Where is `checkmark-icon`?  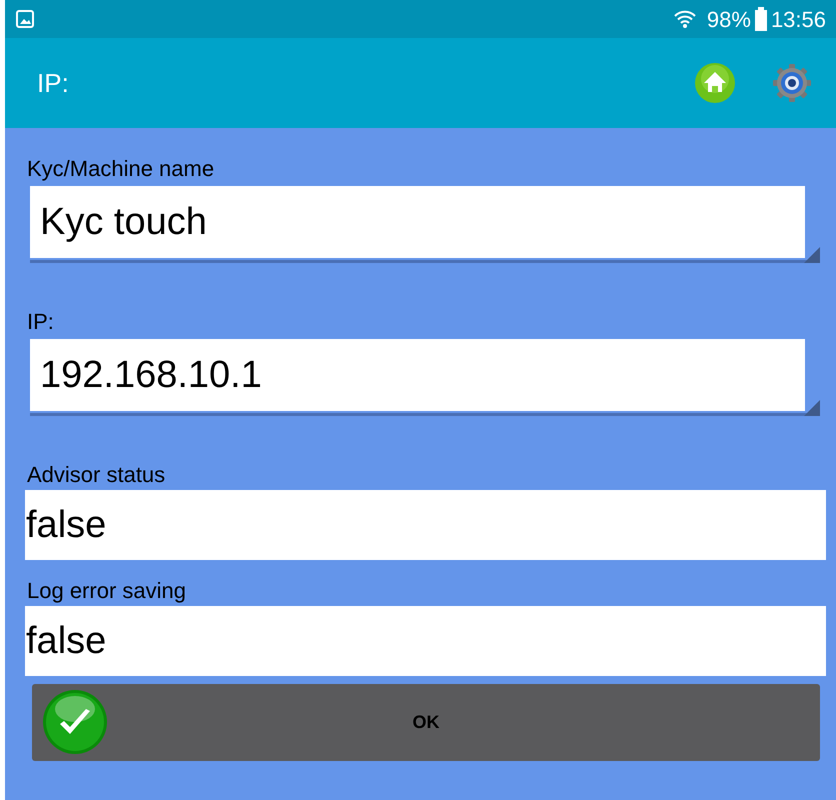
checkmark-icon is located at coordinates (75, 722).